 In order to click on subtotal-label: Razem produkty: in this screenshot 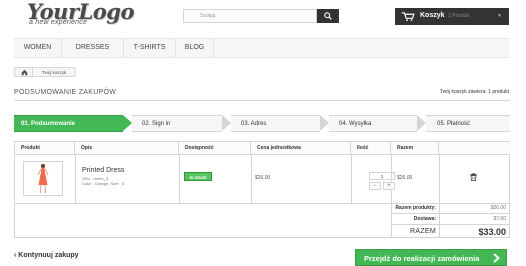, I will do `click(415, 208)`.